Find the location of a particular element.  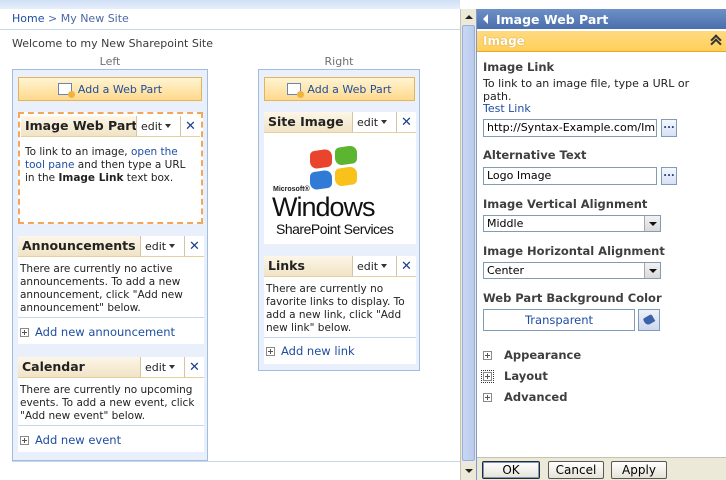

tool-pane-footer: OK Cancel Apply is located at coordinates (601, 468).